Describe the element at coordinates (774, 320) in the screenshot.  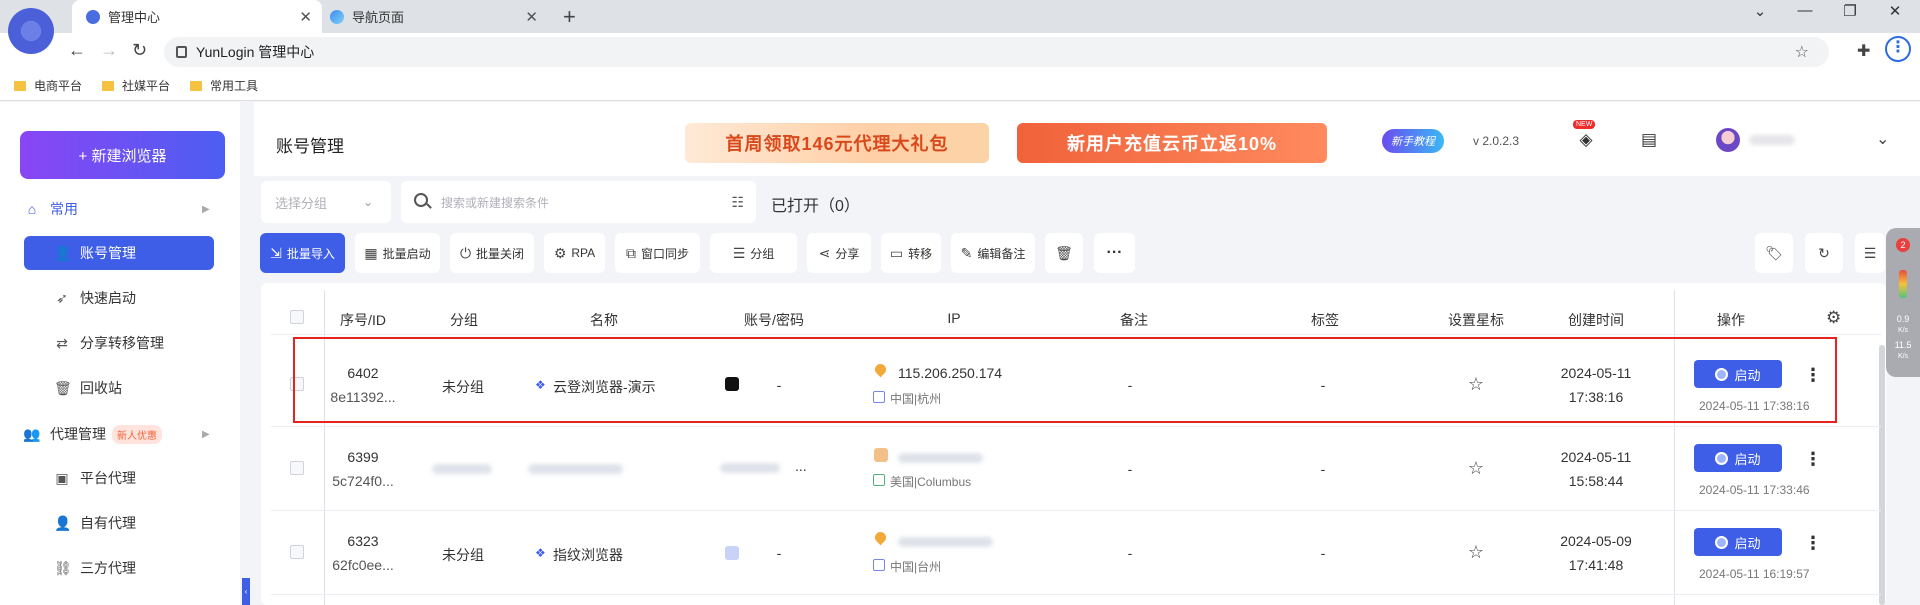
I see `column-header-account: 账号/密码` at that location.